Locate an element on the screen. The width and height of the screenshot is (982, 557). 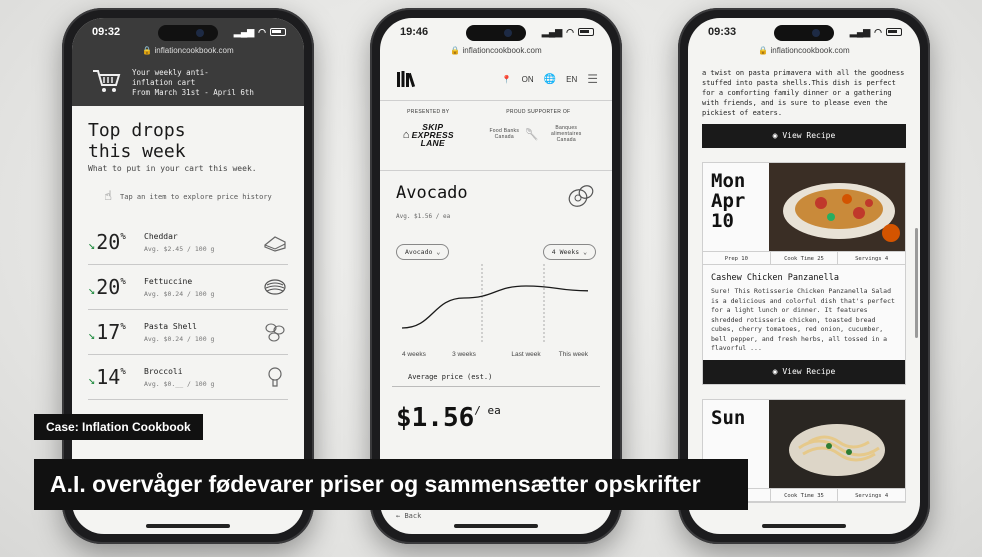
item-avg-price: Avg. $2.45 / 100 g is located at coordinates (179, 248).